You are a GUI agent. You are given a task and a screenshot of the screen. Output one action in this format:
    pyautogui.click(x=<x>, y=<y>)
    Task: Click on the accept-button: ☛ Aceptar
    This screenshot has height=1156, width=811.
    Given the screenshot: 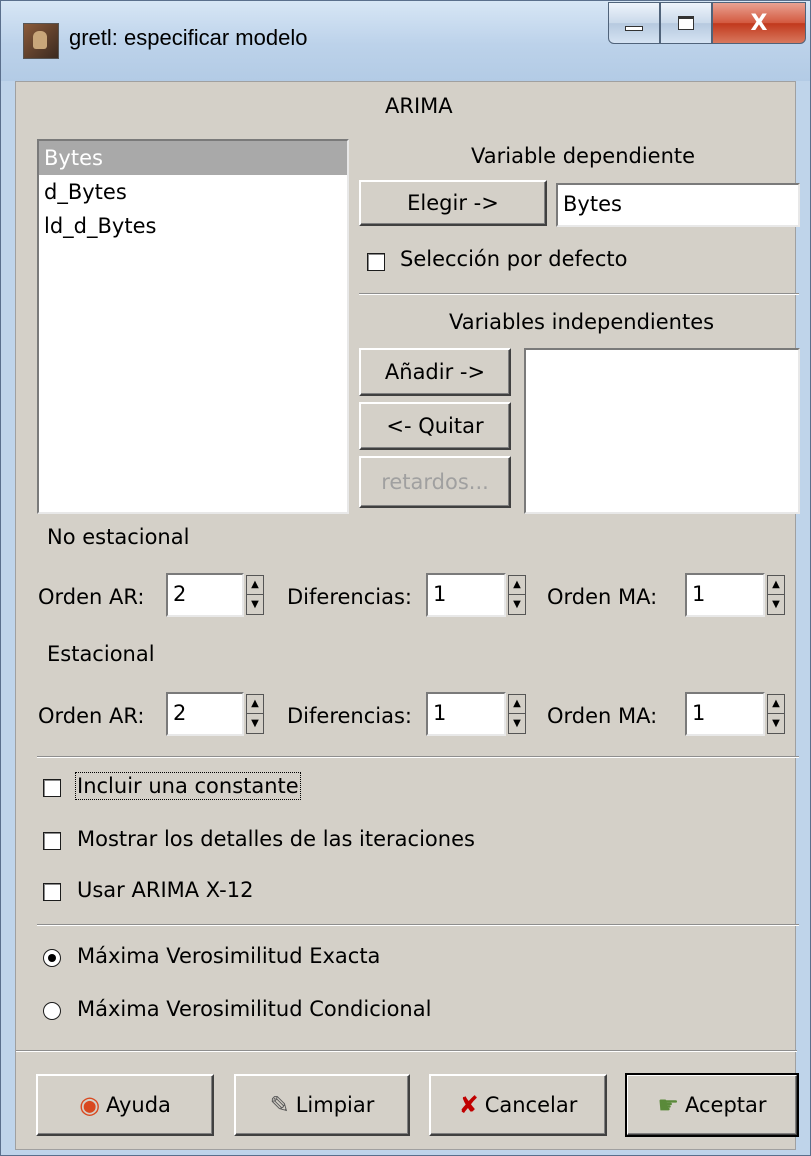 What is the action you would take?
    pyautogui.click(x=712, y=1105)
    